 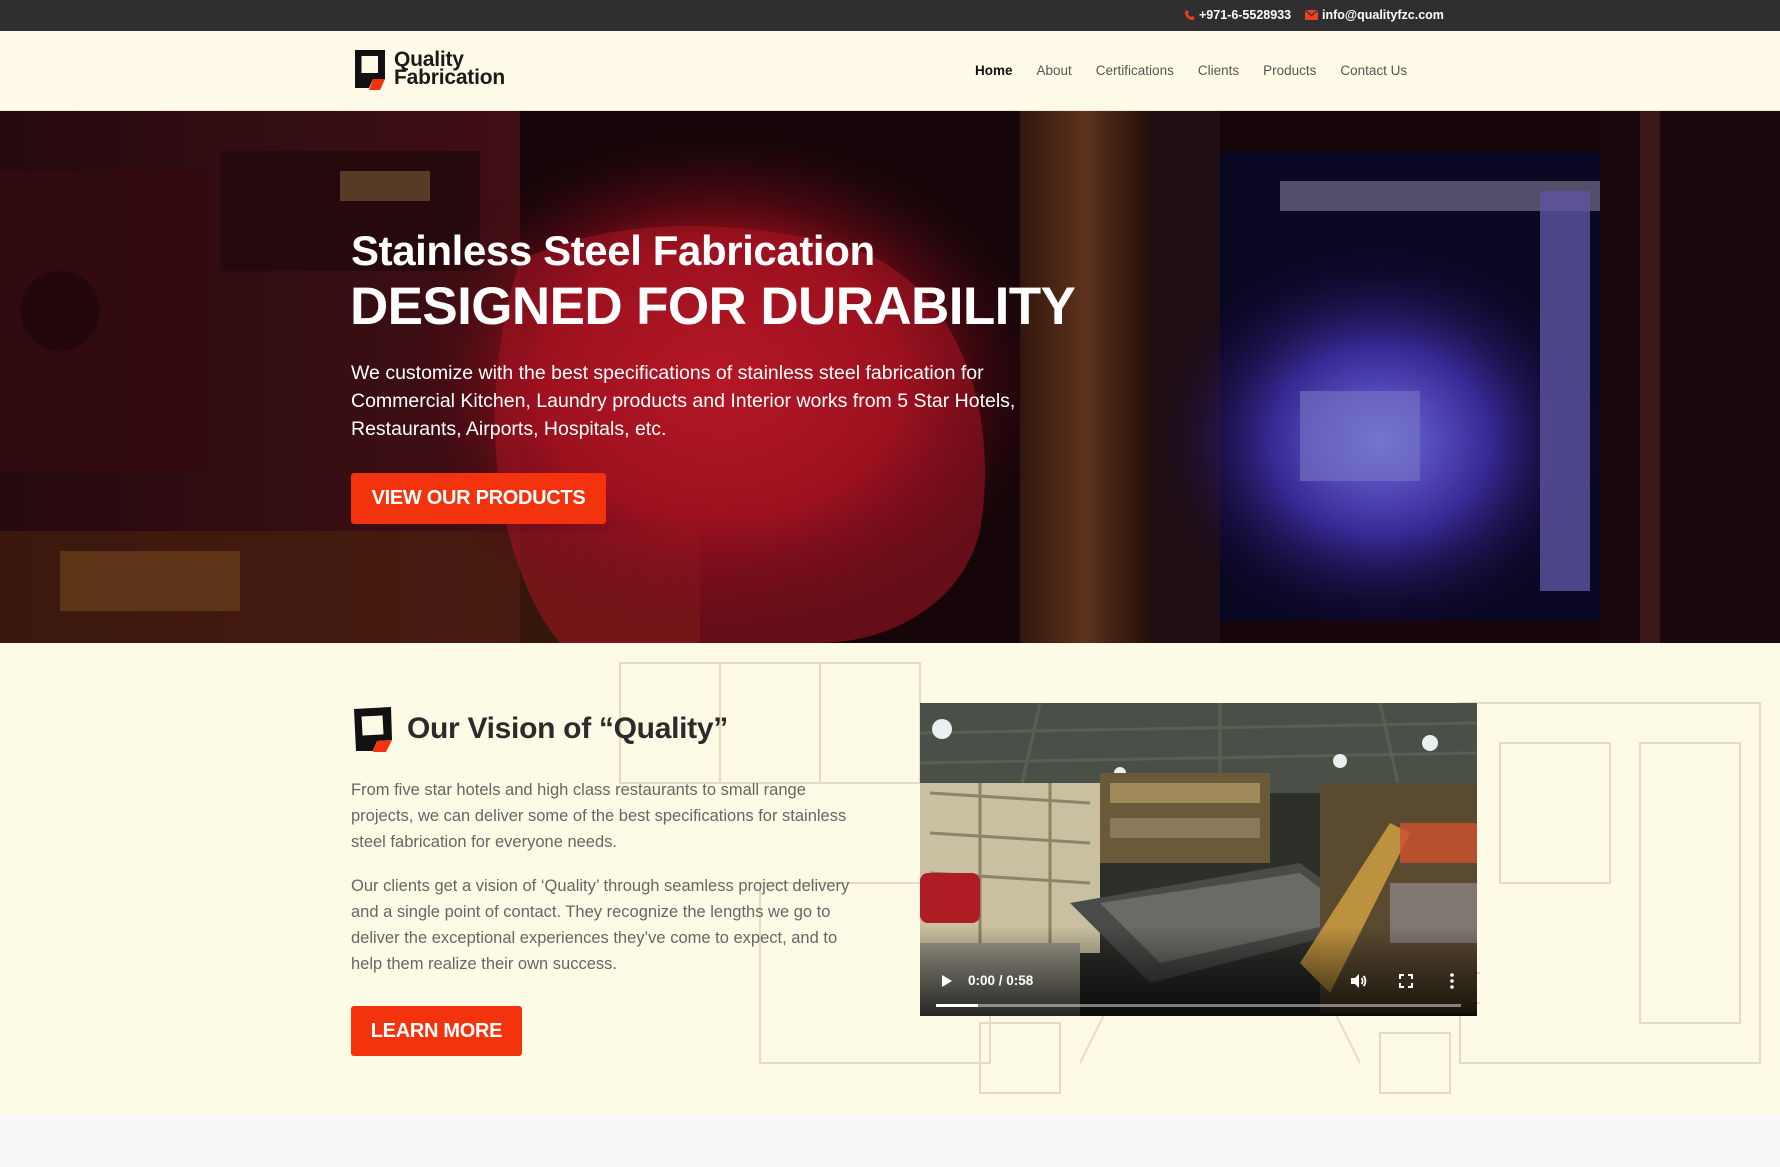 What do you see at coordinates (1054, 70) in the screenshot?
I see `nav-about: About` at bounding box center [1054, 70].